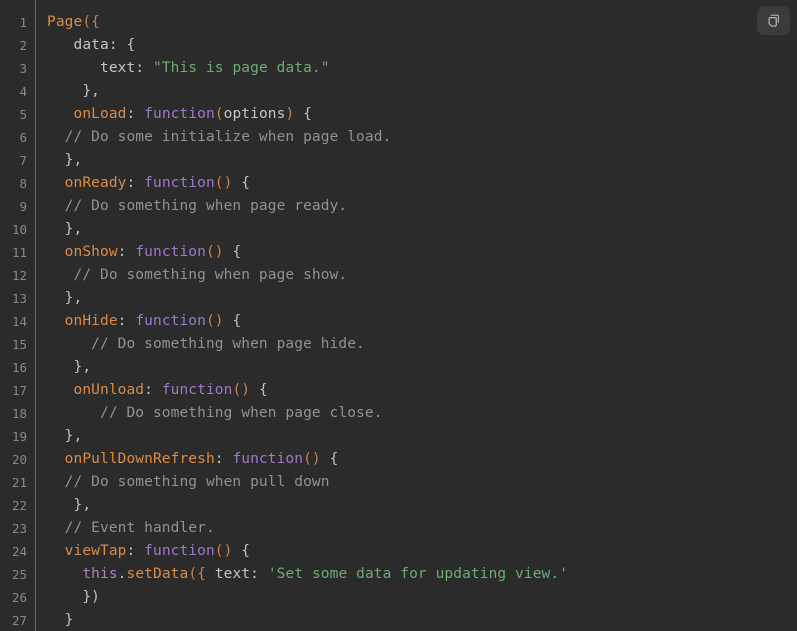 This screenshot has width=797, height=631. Describe the element at coordinates (19, 597) in the screenshot. I see `line-number: 26` at that location.